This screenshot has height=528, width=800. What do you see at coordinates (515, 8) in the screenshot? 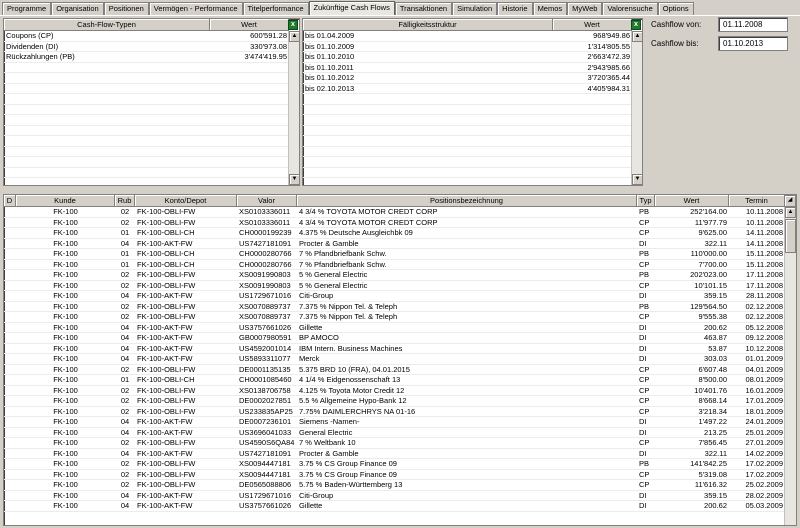
I see `tab-historie: Historie` at bounding box center [515, 8].